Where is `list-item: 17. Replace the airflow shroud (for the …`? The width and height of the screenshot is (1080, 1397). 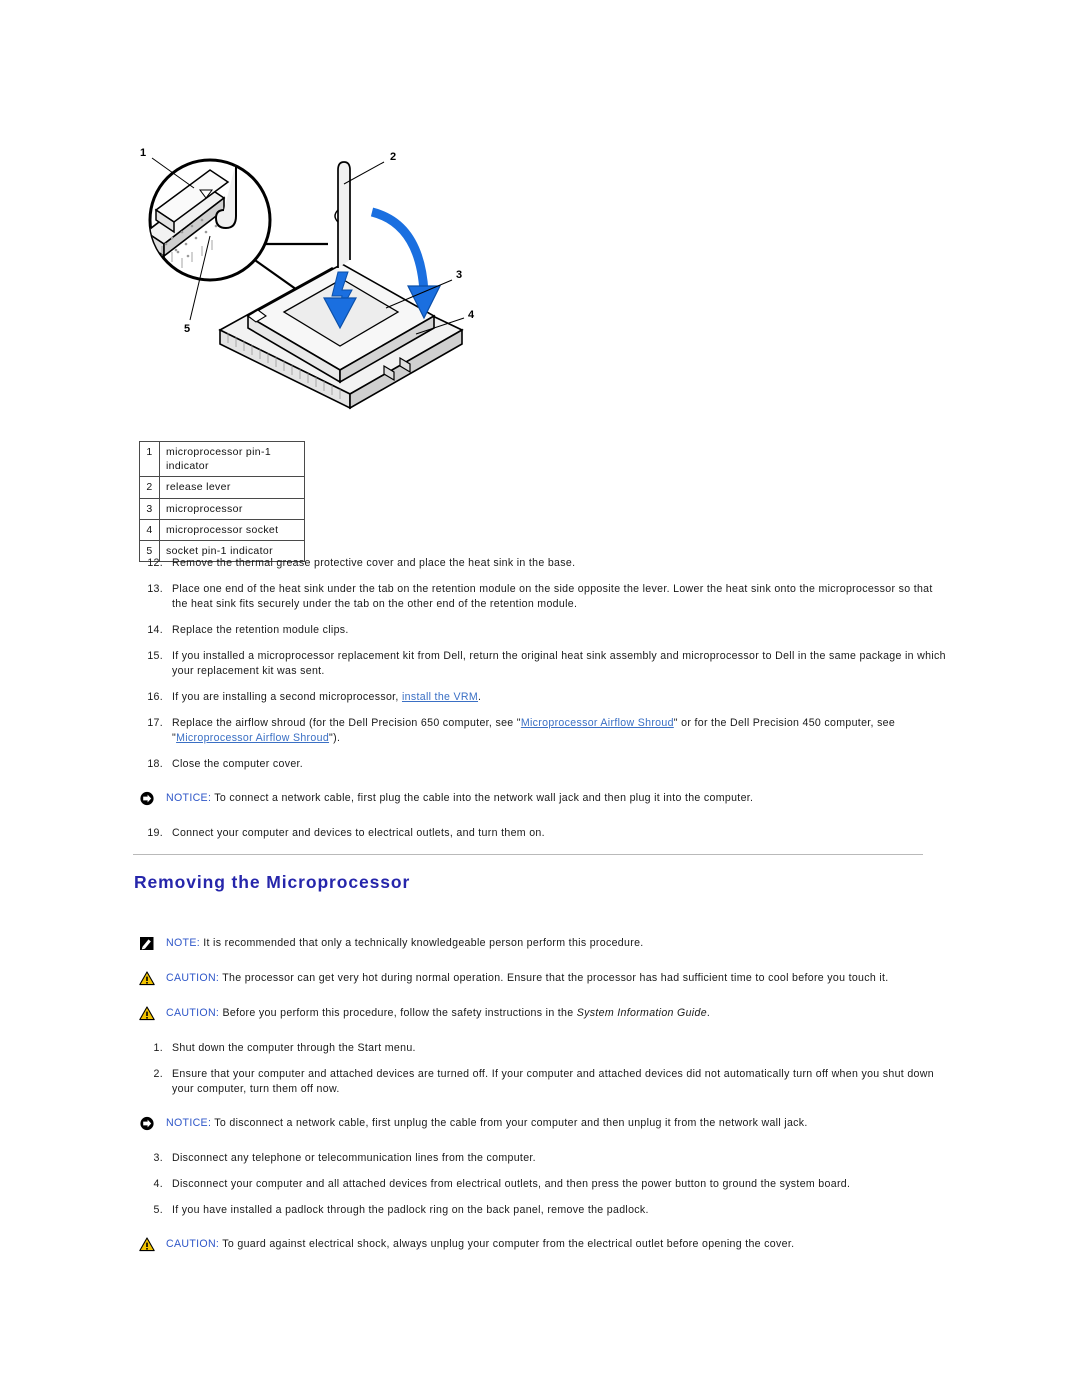
list-item: 17. Replace the airflow shroud (for the … is located at coordinates (544, 731).